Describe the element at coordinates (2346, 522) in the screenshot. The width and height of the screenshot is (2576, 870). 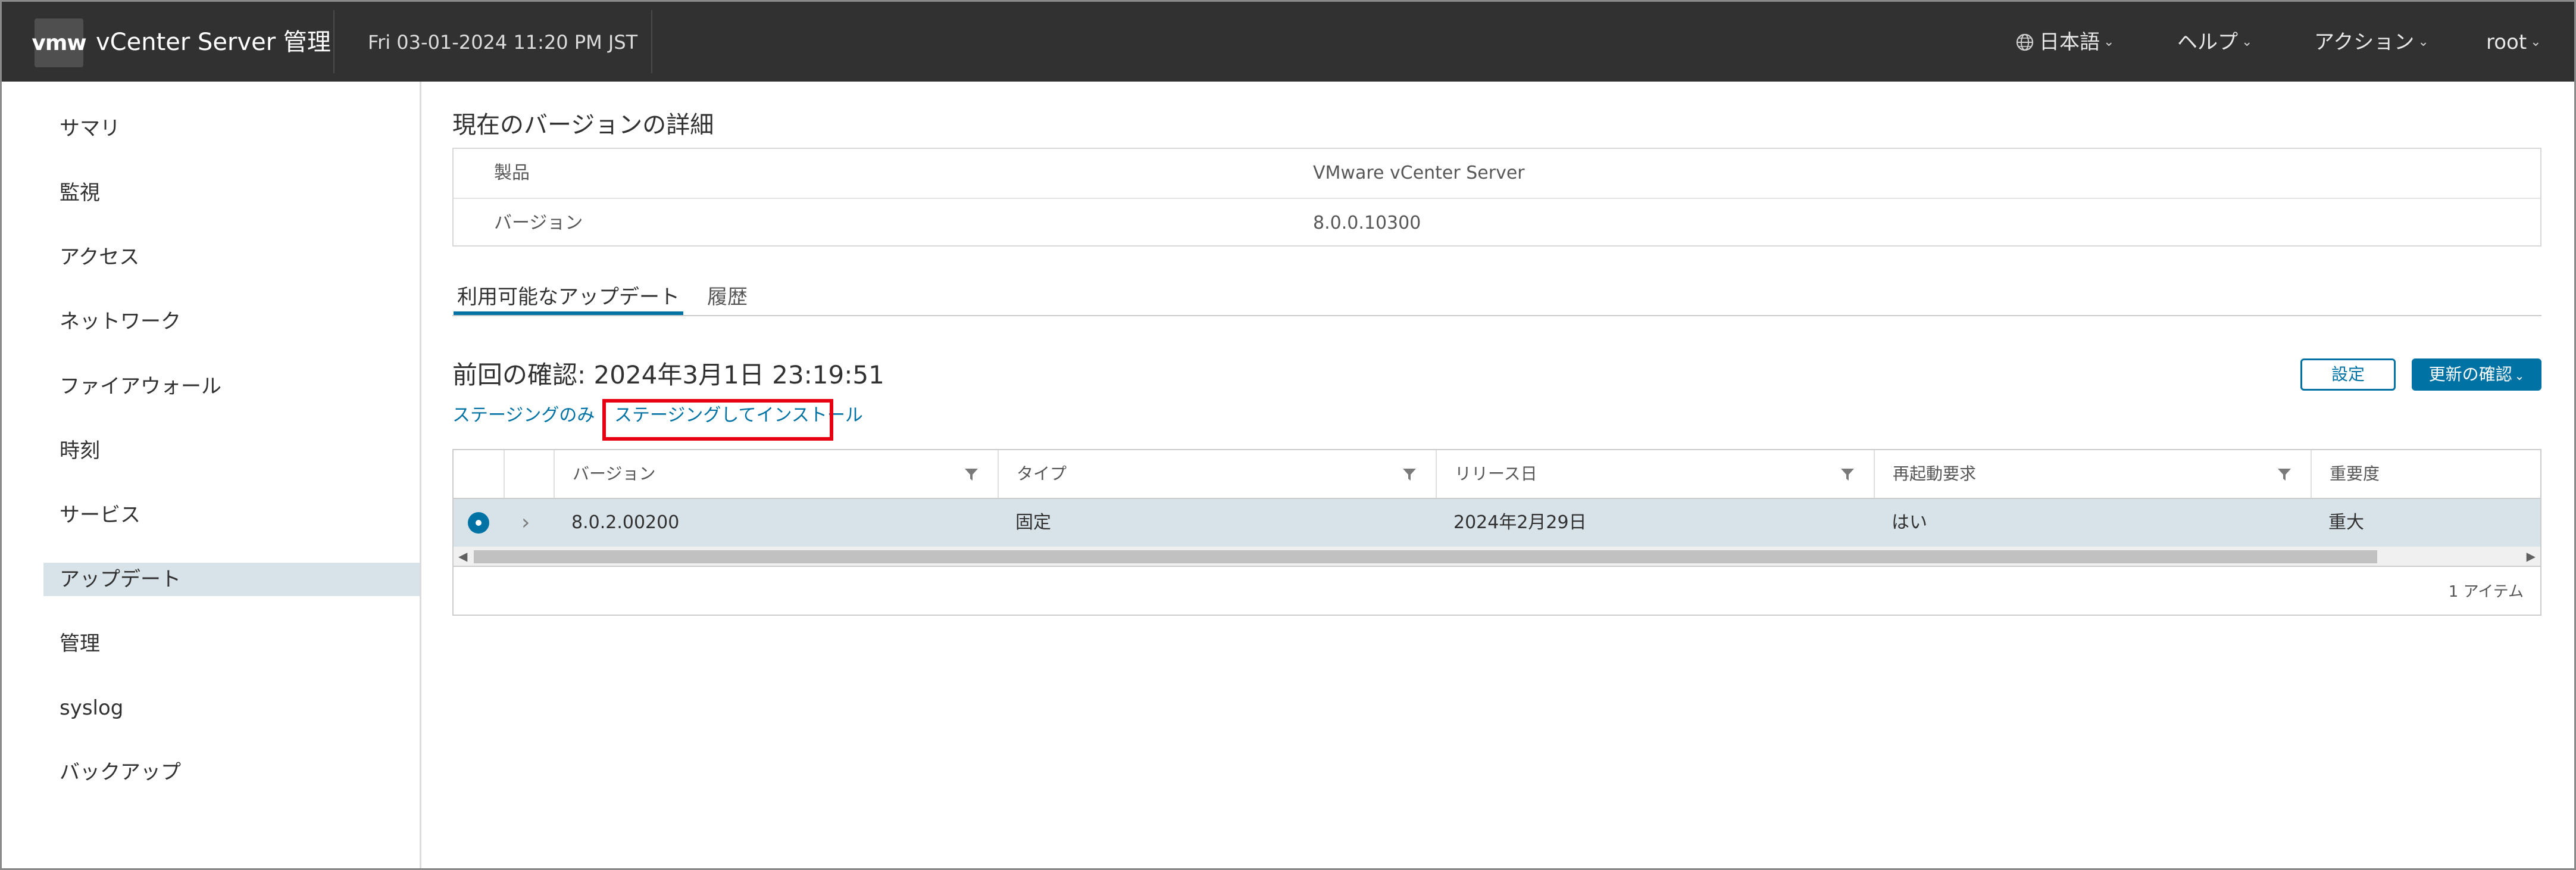
I see `cell-severity: 重大` at that location.